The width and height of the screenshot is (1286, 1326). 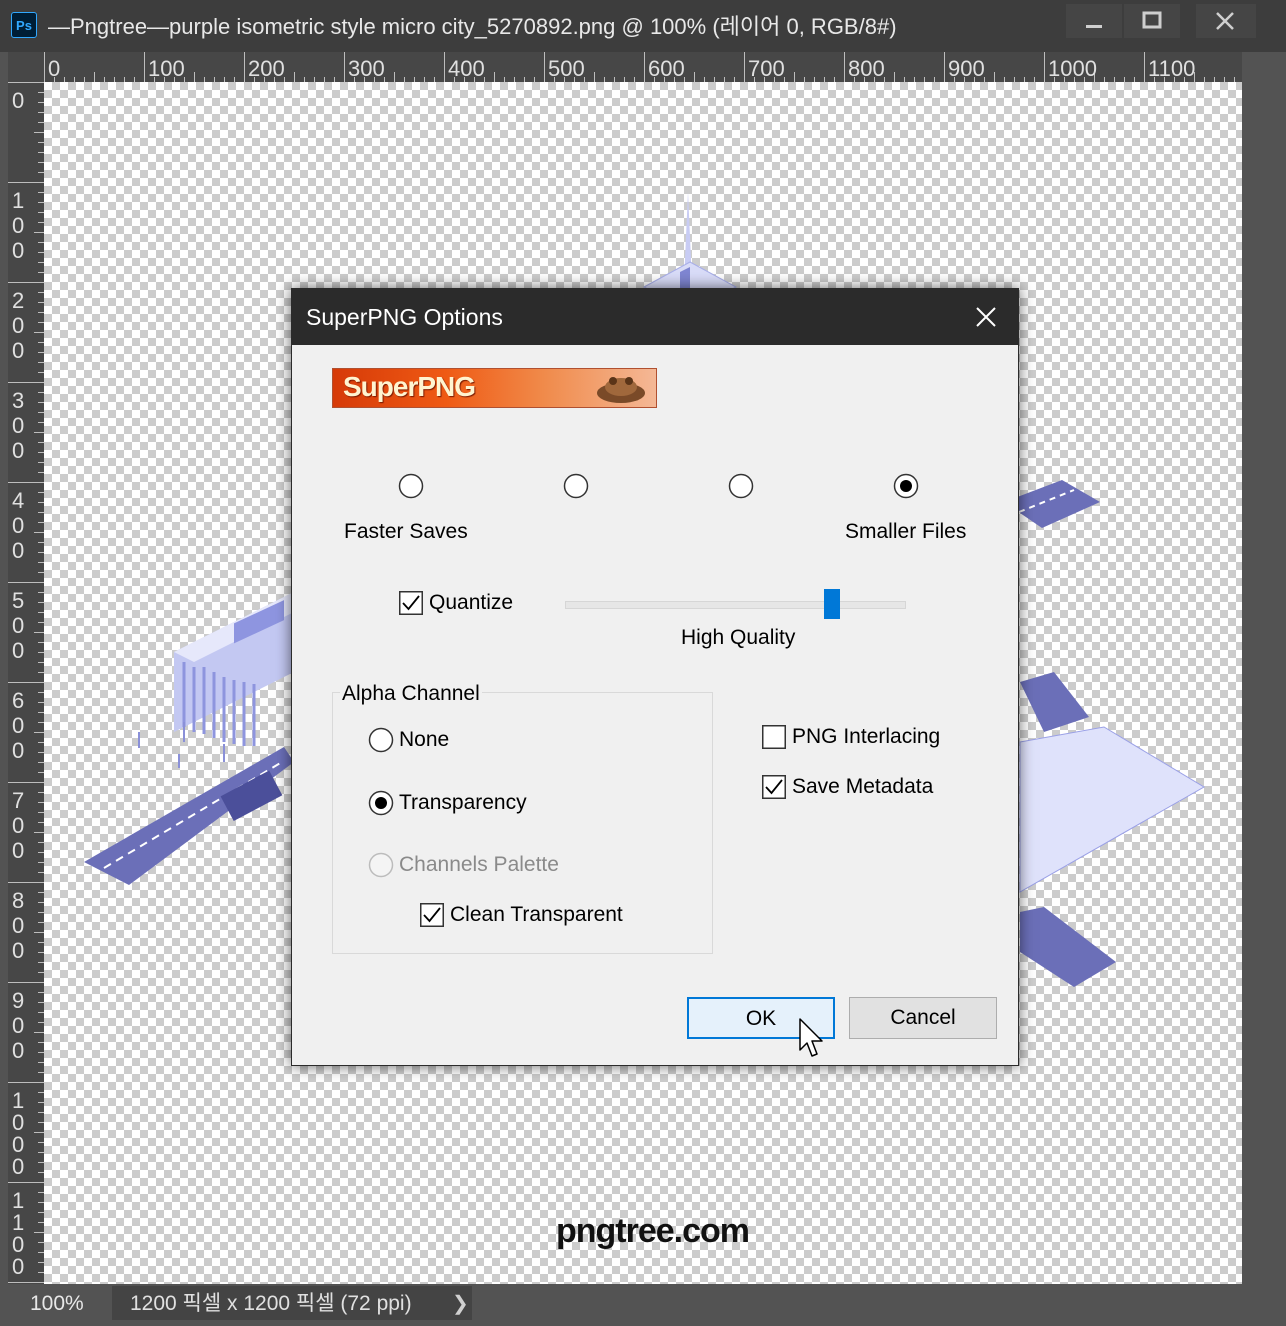 What do you see at coordinates (1094, 21) in the screenshot?
I see `minimize-button` at bounding box center [1094, 21].